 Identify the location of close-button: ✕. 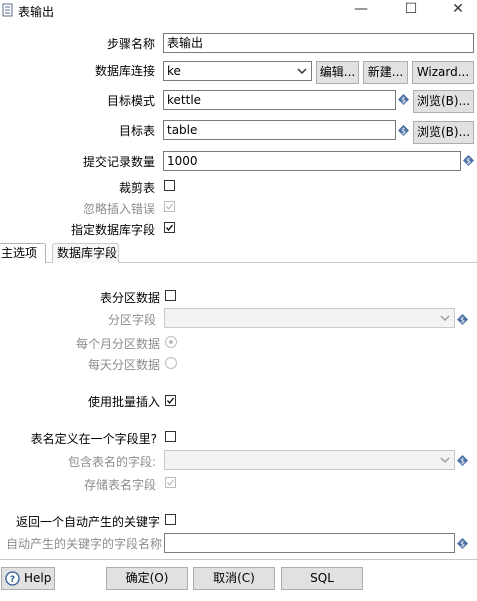
(458, 9).